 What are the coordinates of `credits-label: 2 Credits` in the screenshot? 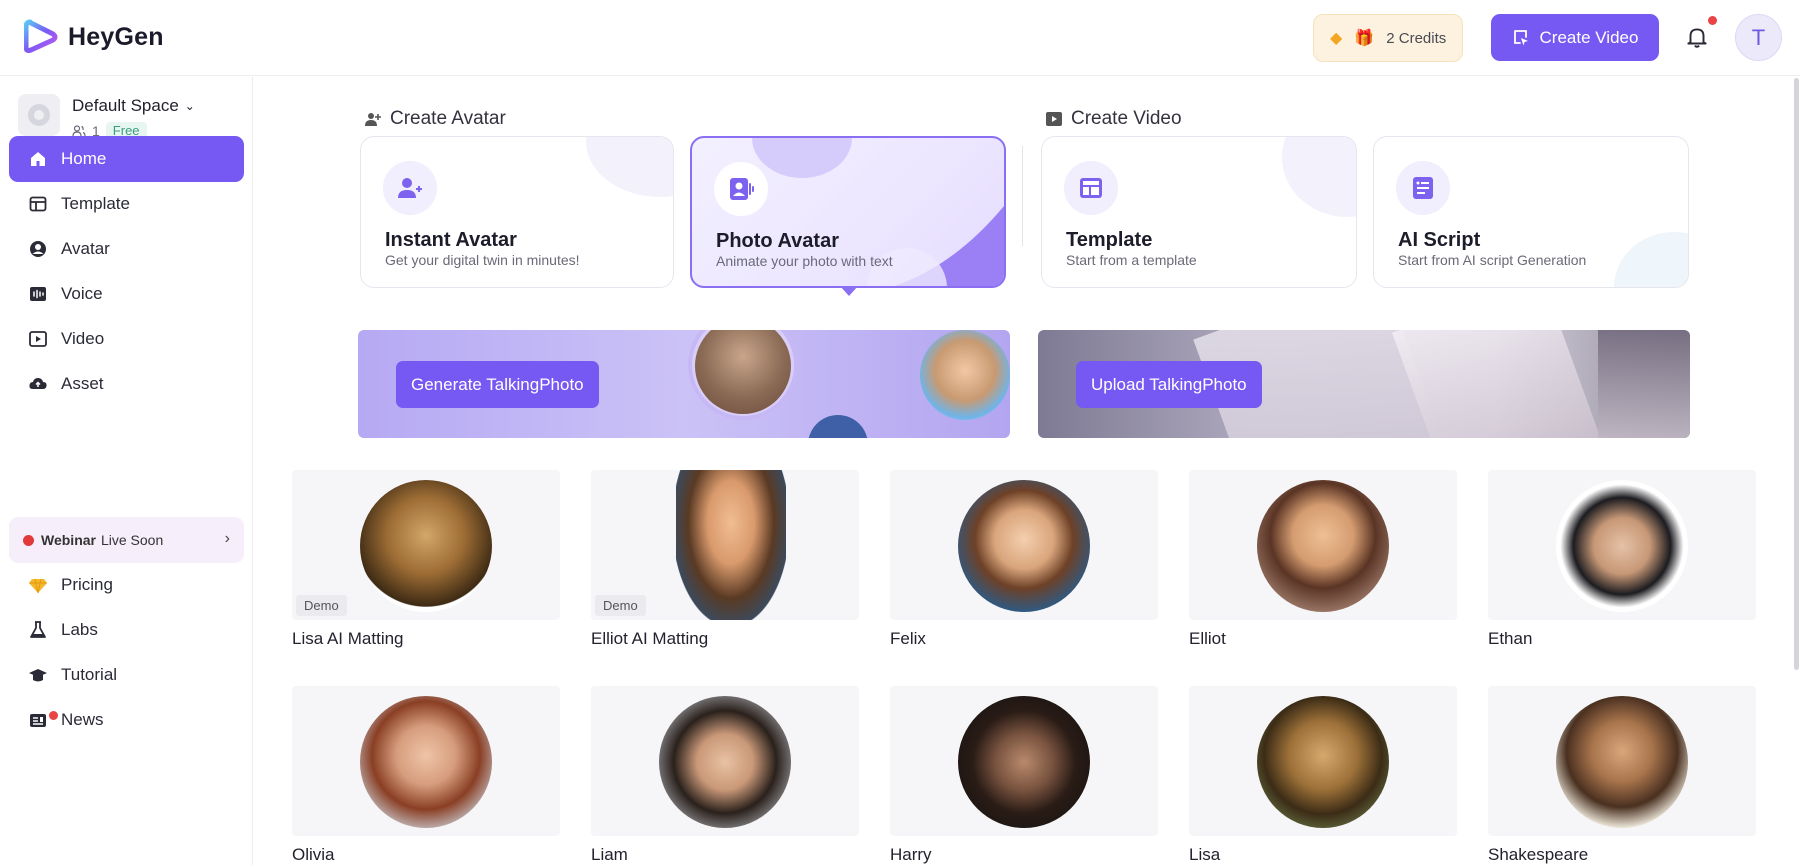 It's located at (1416, 38).